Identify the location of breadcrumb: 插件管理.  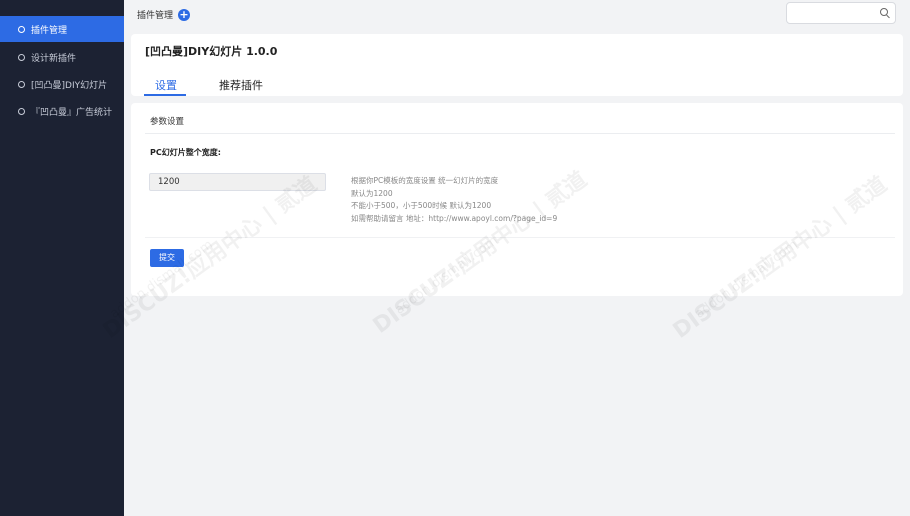
(155, 16).